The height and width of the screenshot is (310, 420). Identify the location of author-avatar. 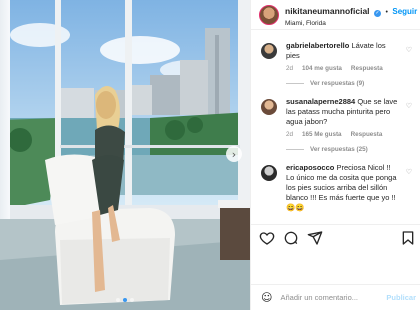
(269, 14).